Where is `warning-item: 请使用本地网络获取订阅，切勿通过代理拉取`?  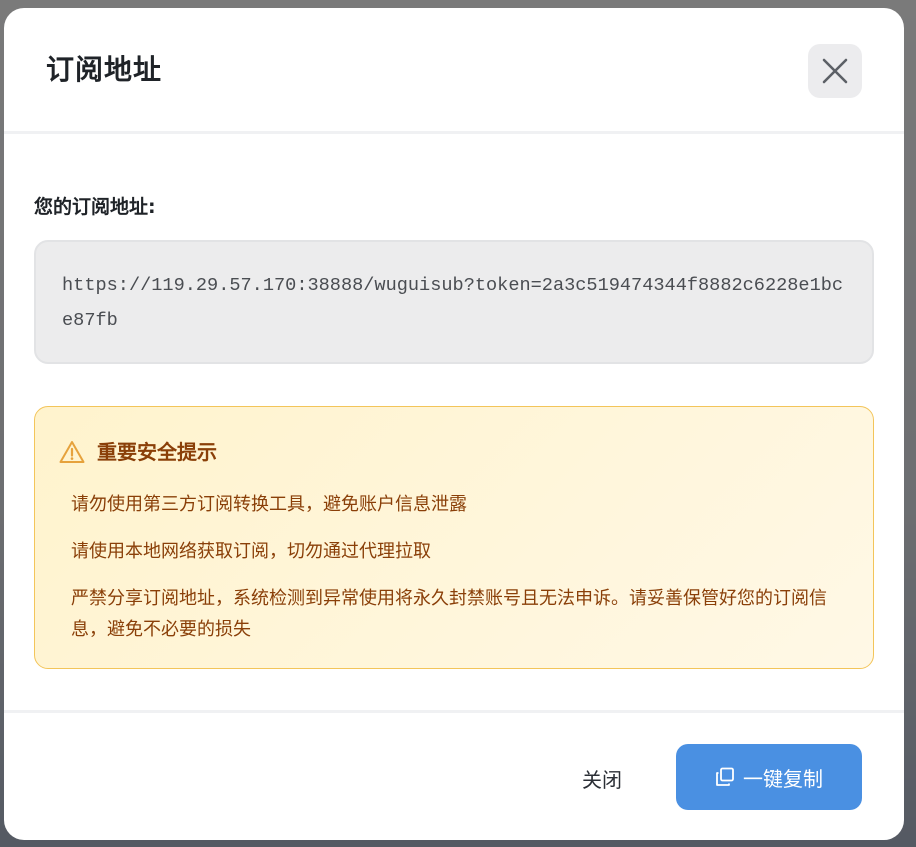 warning-item: 请使用本地网络获取订阅，切勿通过代理拉取 is located at coordinates (251, 551).